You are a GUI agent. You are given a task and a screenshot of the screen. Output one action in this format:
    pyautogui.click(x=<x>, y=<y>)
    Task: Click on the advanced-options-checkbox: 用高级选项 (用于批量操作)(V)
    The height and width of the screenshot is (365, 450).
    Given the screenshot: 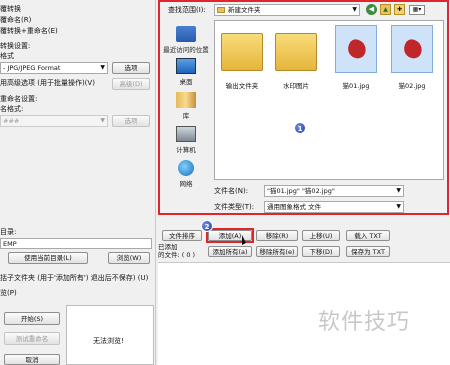 What is the action you would take?
    pyautogui.click(x=47, y=83)
    